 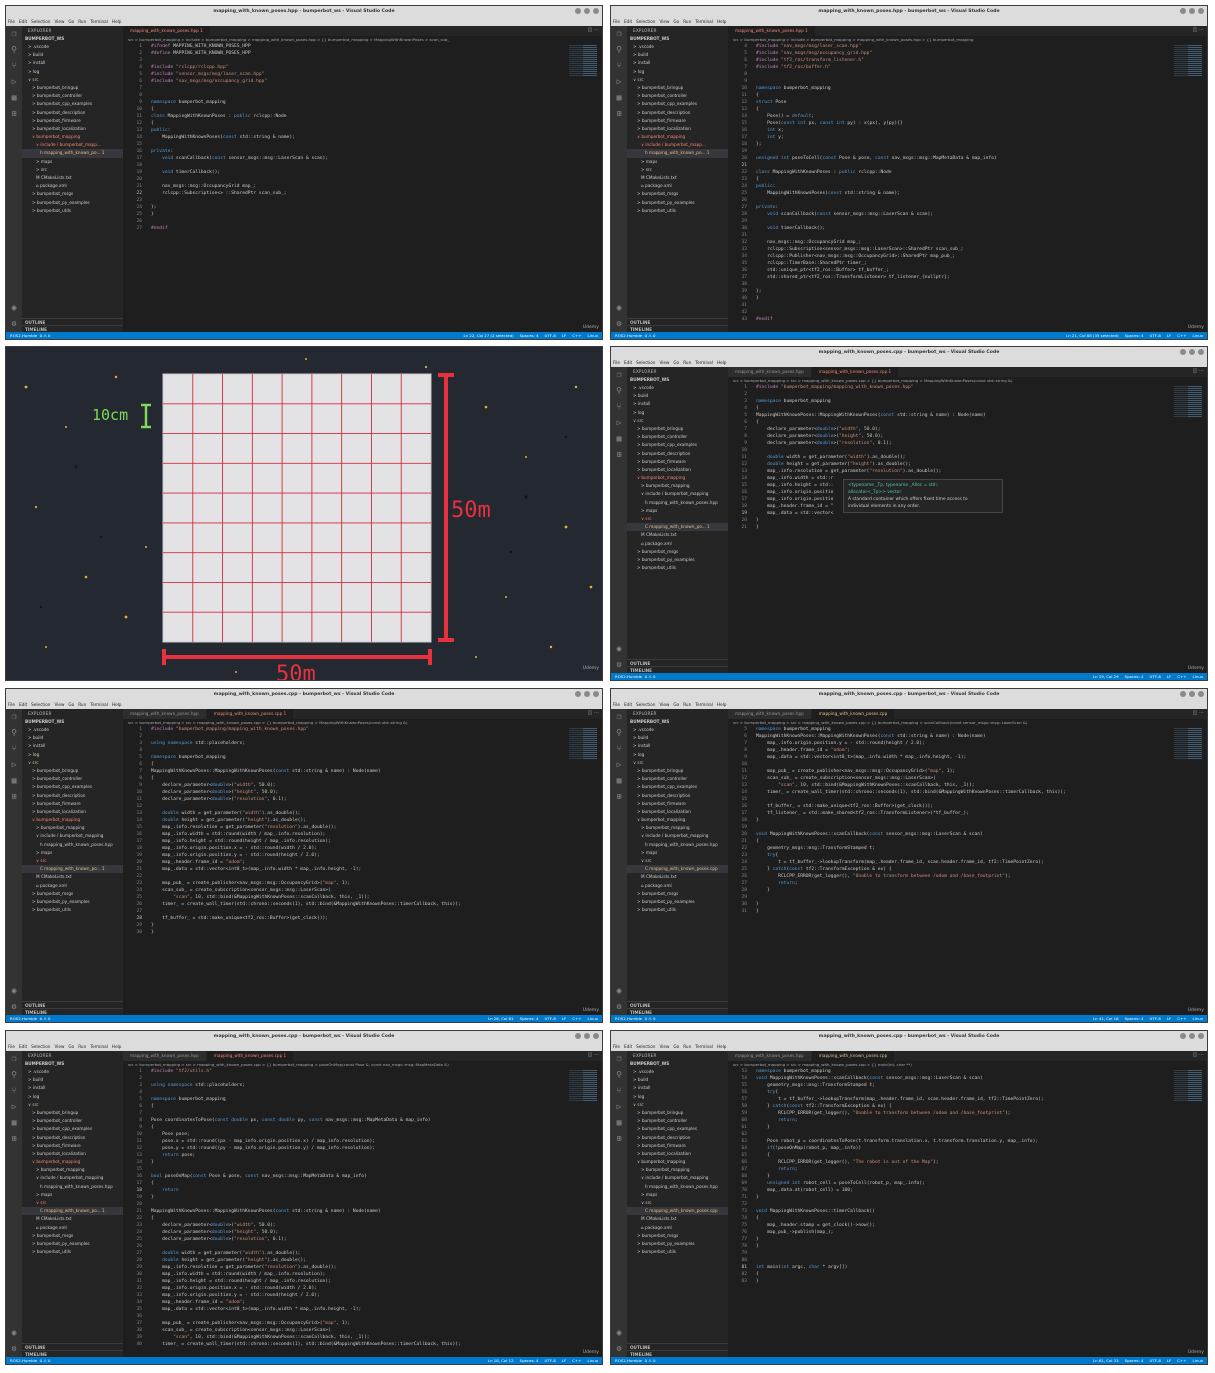 I want to click on code-line: 23 {, so click(x=948, y=179).